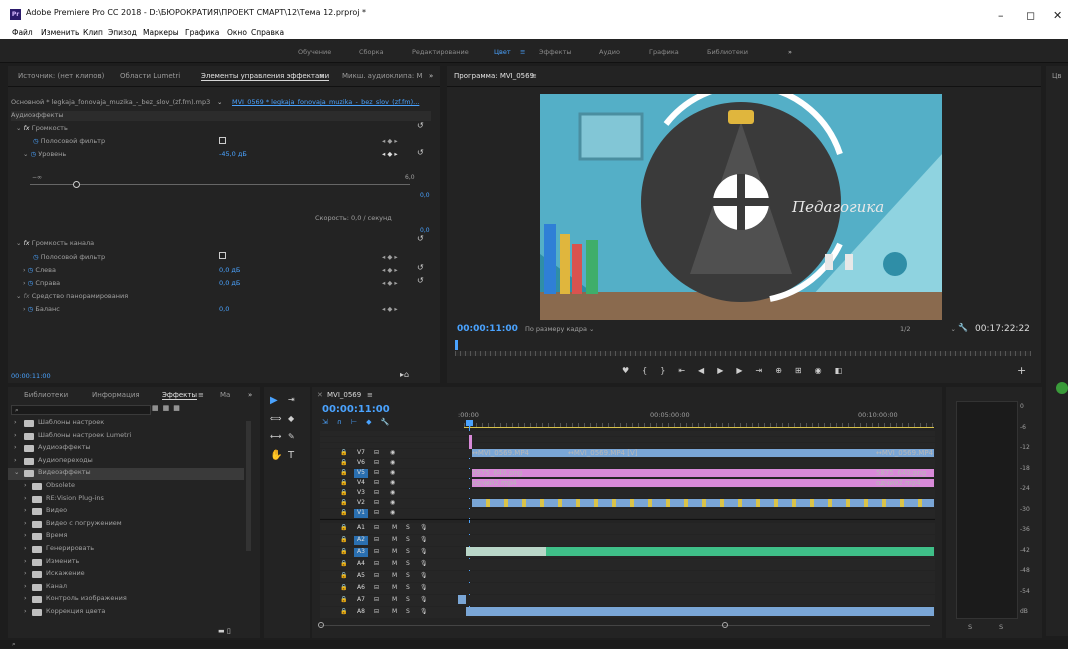 Image resolution: width=1068 pixels, height=649 pixels. Describe the element at coordinates (424, 611) in the screenshot. I see `microphone-icon: 🎙` at that location.